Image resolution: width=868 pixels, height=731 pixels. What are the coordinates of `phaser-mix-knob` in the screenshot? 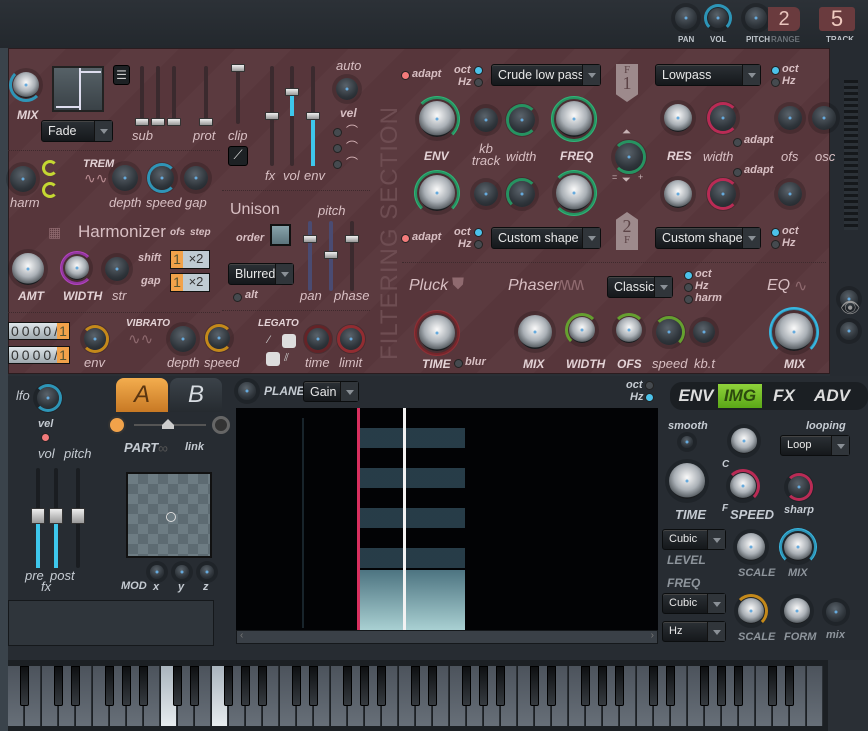 It's located at (535, 332).